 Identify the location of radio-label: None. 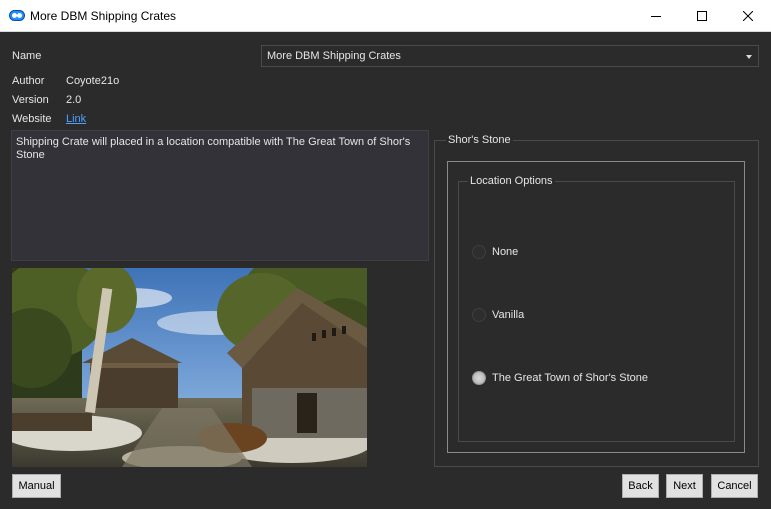
(505, 252).